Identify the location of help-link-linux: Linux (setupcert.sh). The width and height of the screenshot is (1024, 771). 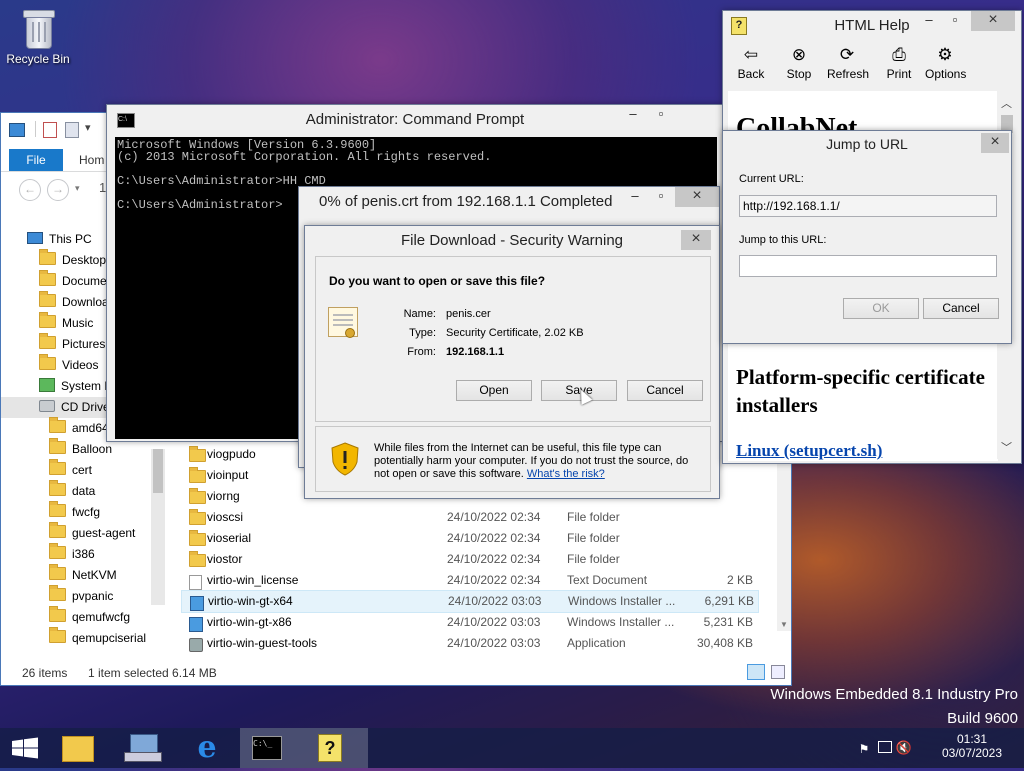
(809, 451).